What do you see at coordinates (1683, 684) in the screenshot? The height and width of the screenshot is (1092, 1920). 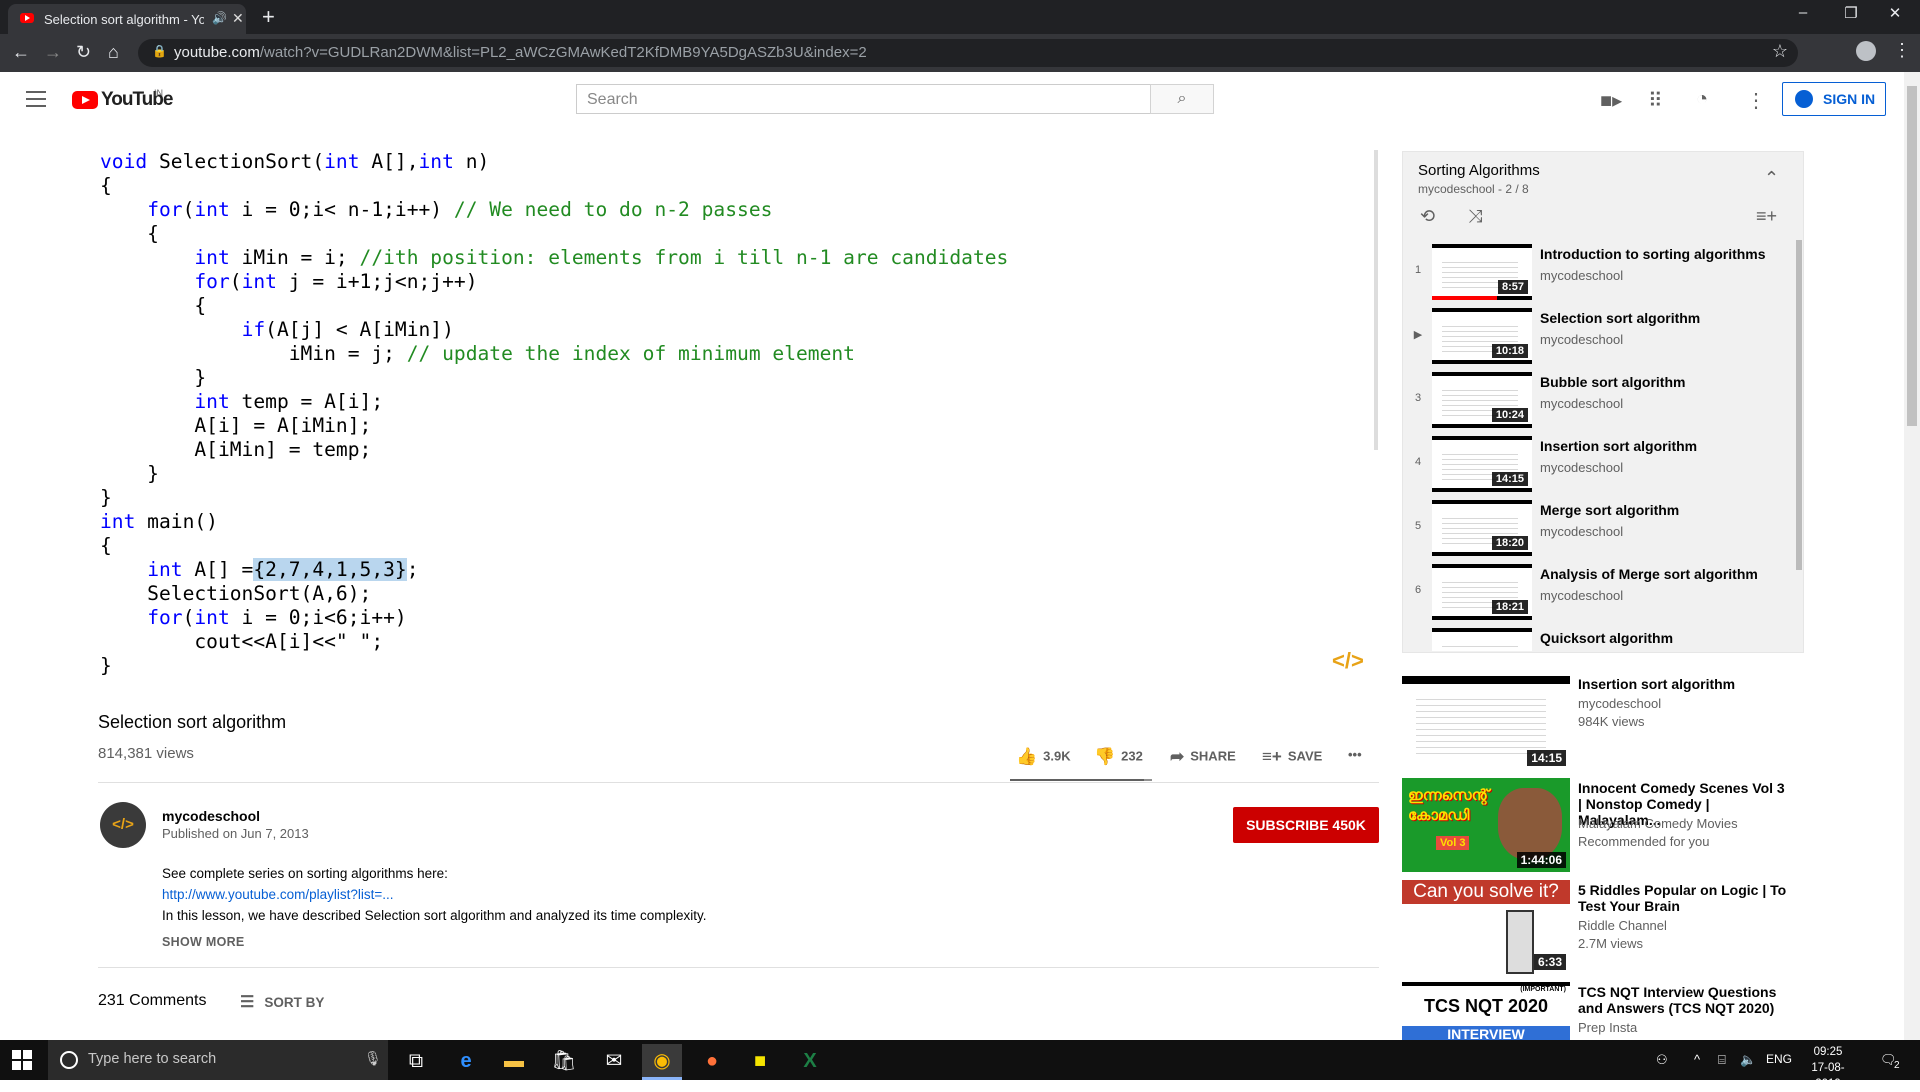 I see `recommended-title: Insertion sort algorithm` at bounding box center [1683, 684].